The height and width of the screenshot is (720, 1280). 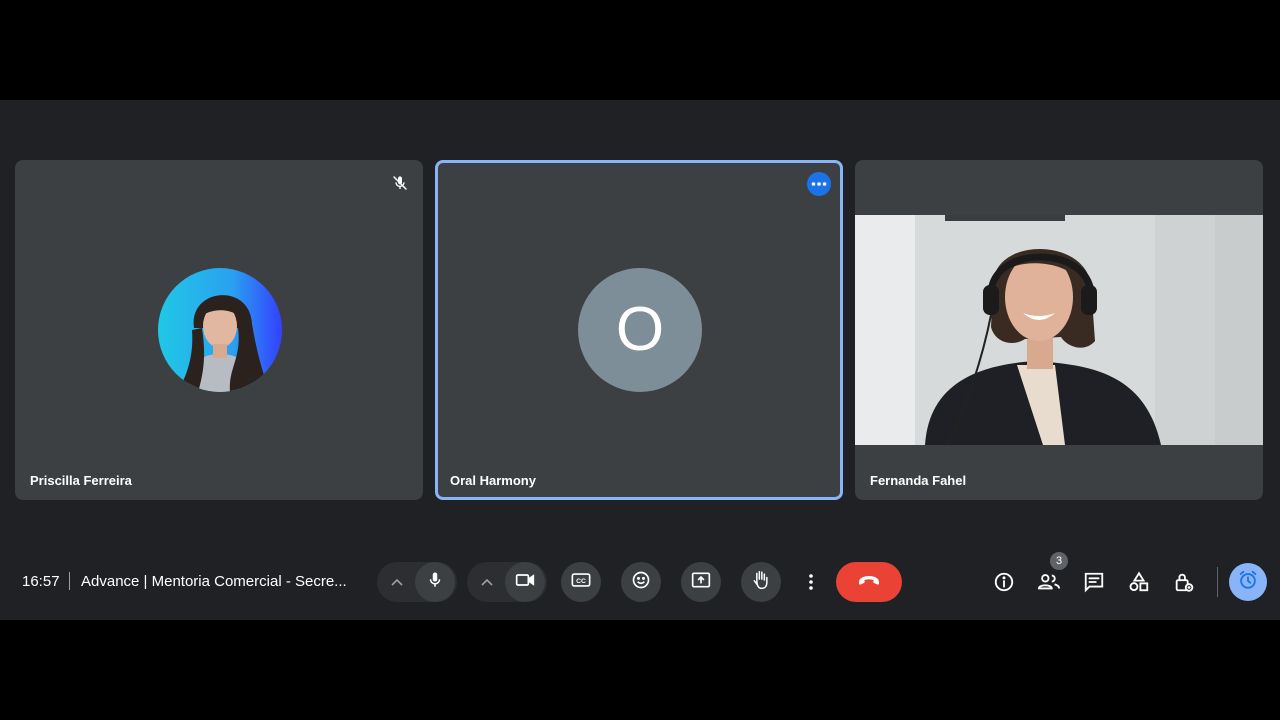 I want to click on host-controls-icon, so click(x=1184, y=582).